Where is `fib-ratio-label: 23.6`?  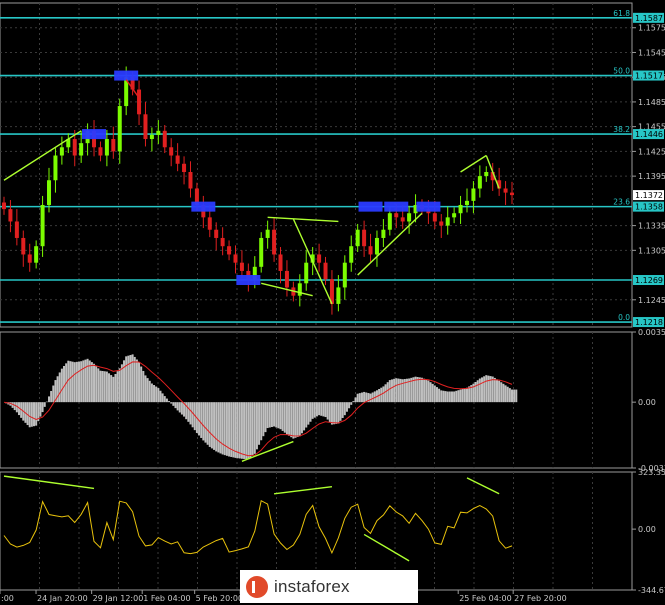
fib-ratio-label: 23.6 is located at coordinates (621, 202).